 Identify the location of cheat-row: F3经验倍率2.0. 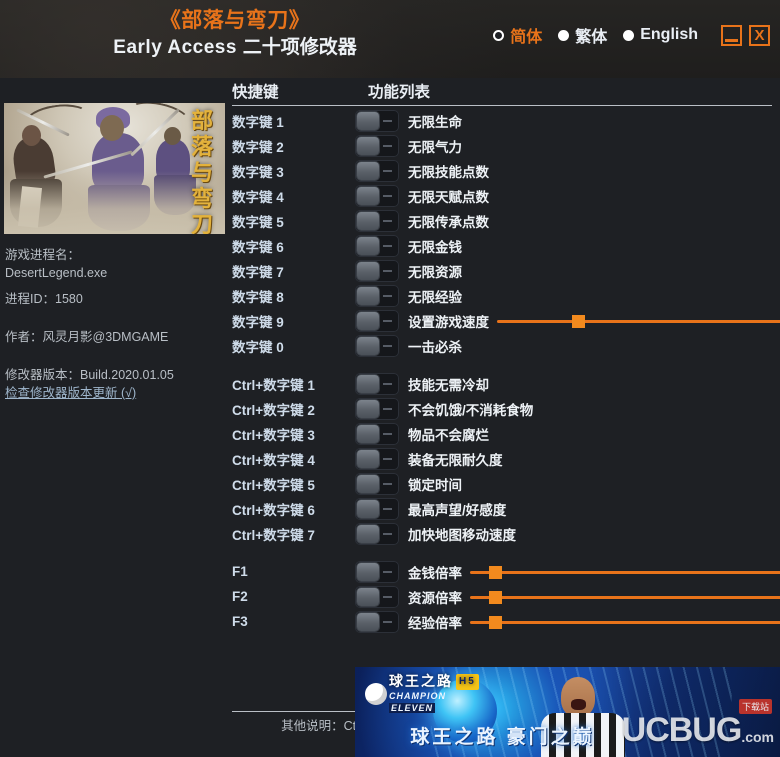
(504, 621).